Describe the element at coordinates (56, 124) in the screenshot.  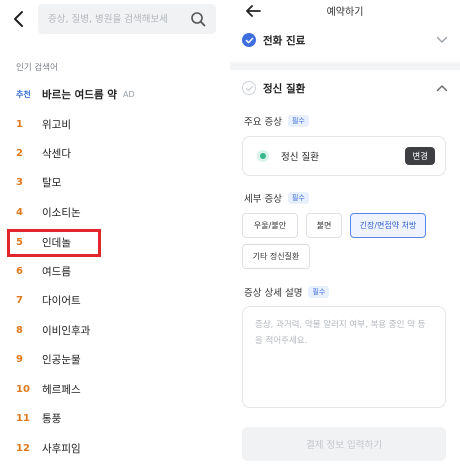
I see `rank-keyword: 위고비` at that location.